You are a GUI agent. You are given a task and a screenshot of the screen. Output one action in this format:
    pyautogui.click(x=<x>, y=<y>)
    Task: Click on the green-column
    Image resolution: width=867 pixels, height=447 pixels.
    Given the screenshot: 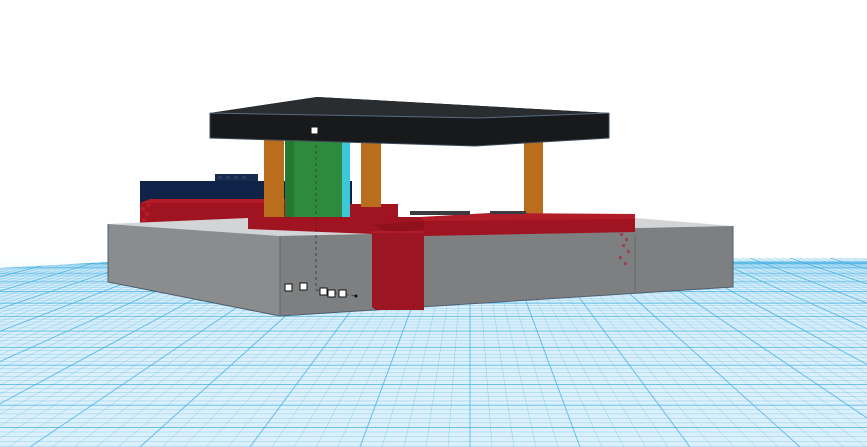 What is the action you would take?
    pyautogui.click(x=315, y=176)
    